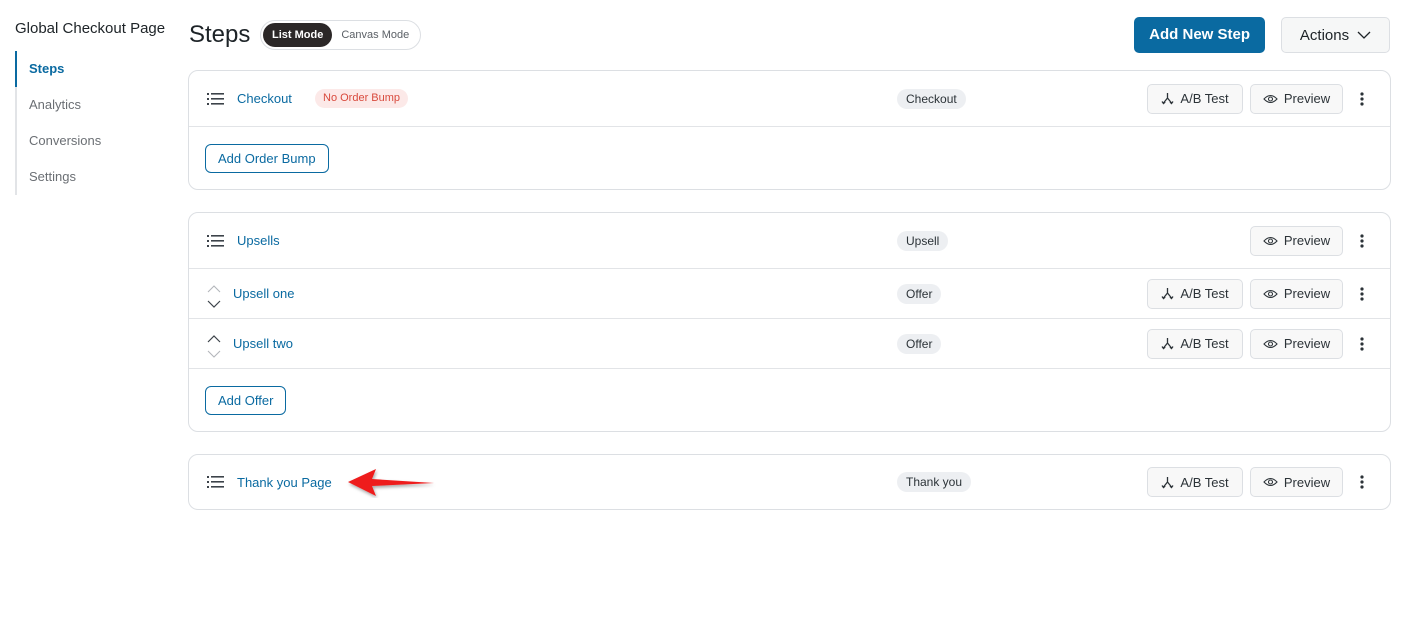 Image resolution: width=1407 pixels, height=634 pixels. What do you see at coordinates (1199, 35) in the screenshot?
I see `add-new-step-button: Add New Step` at bounding box center [1199, 35].